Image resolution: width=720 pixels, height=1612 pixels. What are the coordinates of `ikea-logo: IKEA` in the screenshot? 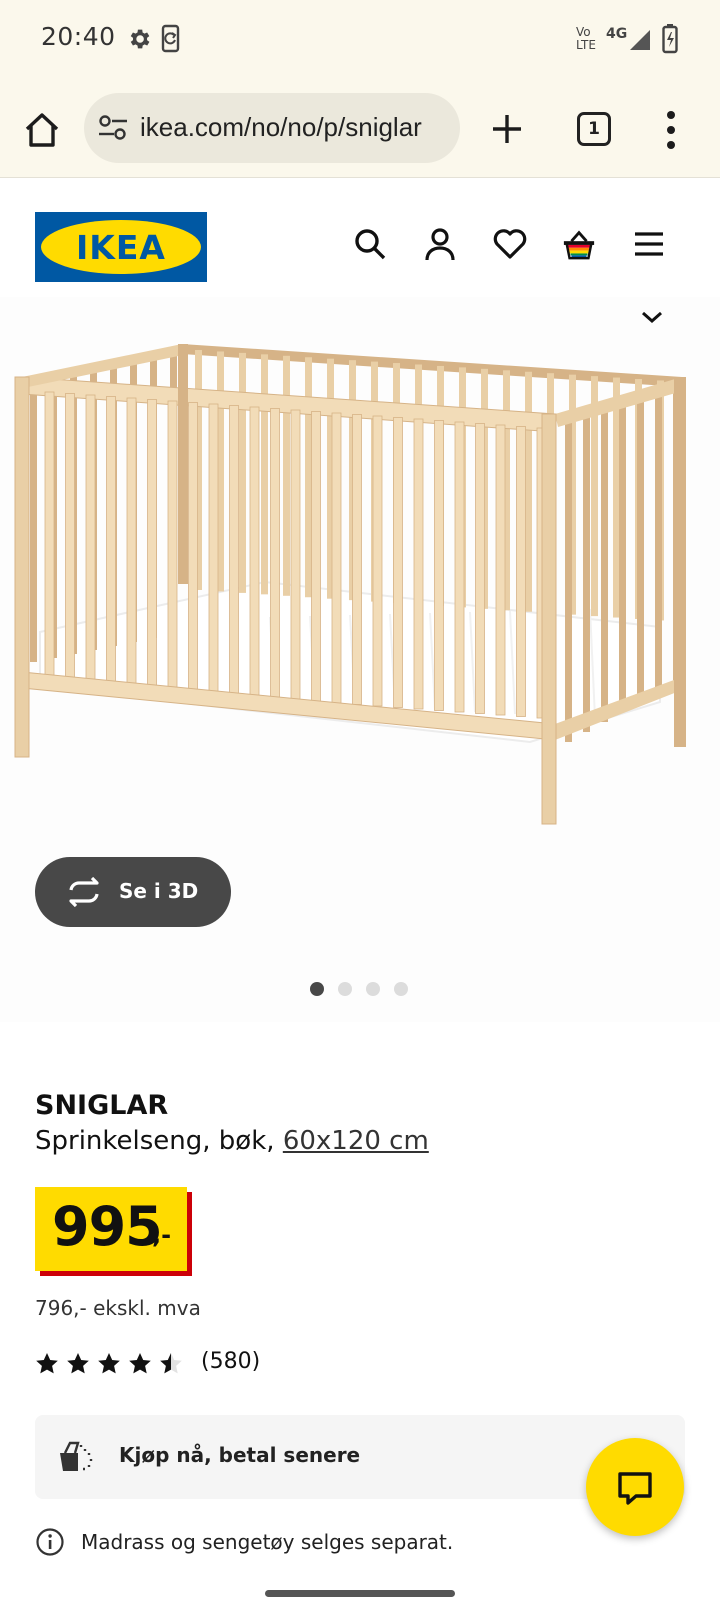 It's located at (121, 247).